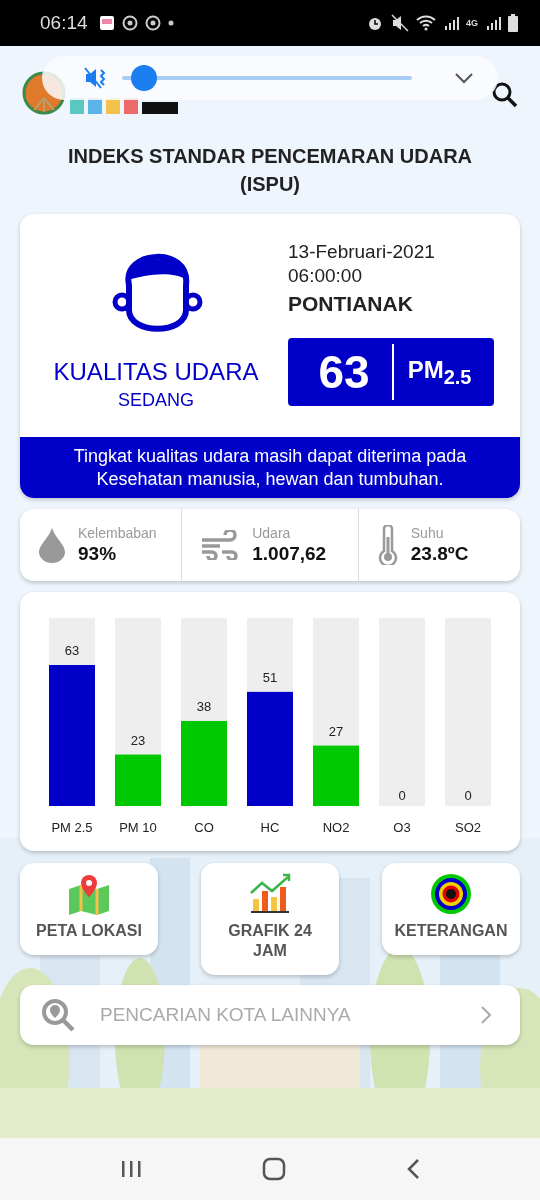 The image size is (540, 1200). What do you see at coordinates (464, 78) in the screenshot?
I see `chevron-down-icon` at bounding box center [464, 78].